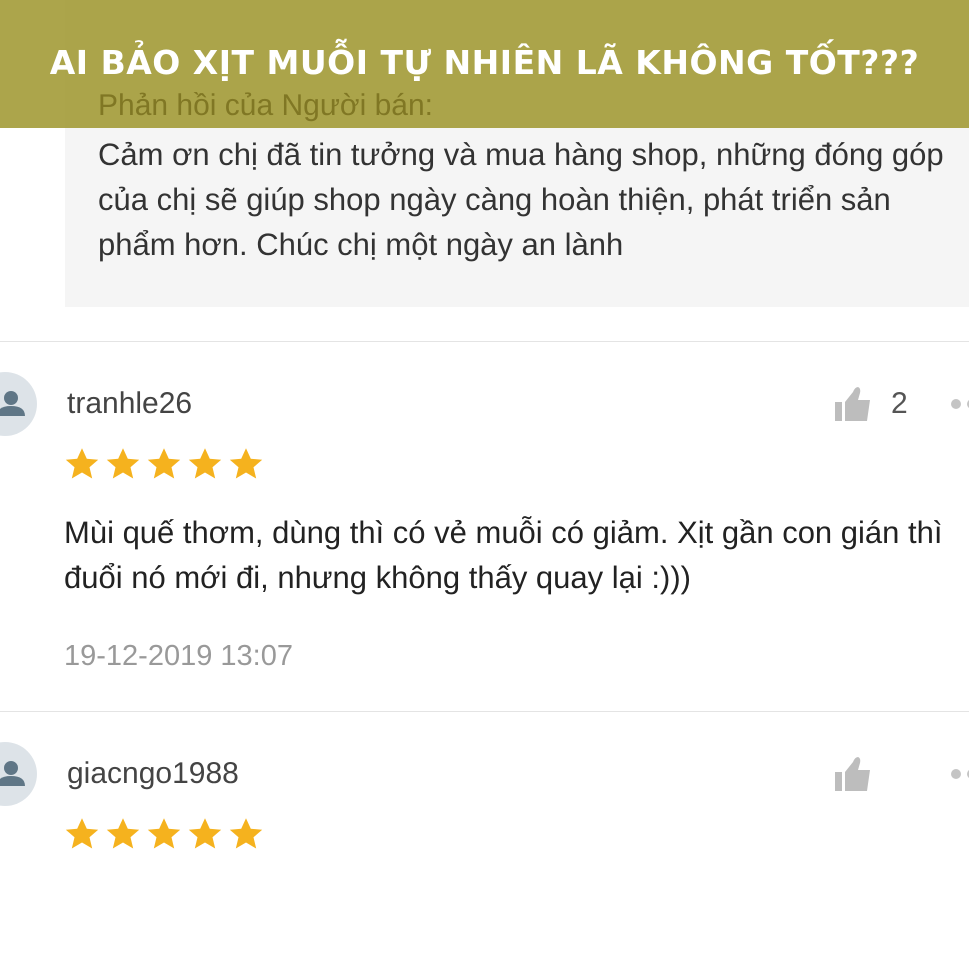 The image size is (969, 969). I want to click on username: giacngo1988, so click(153, 774).